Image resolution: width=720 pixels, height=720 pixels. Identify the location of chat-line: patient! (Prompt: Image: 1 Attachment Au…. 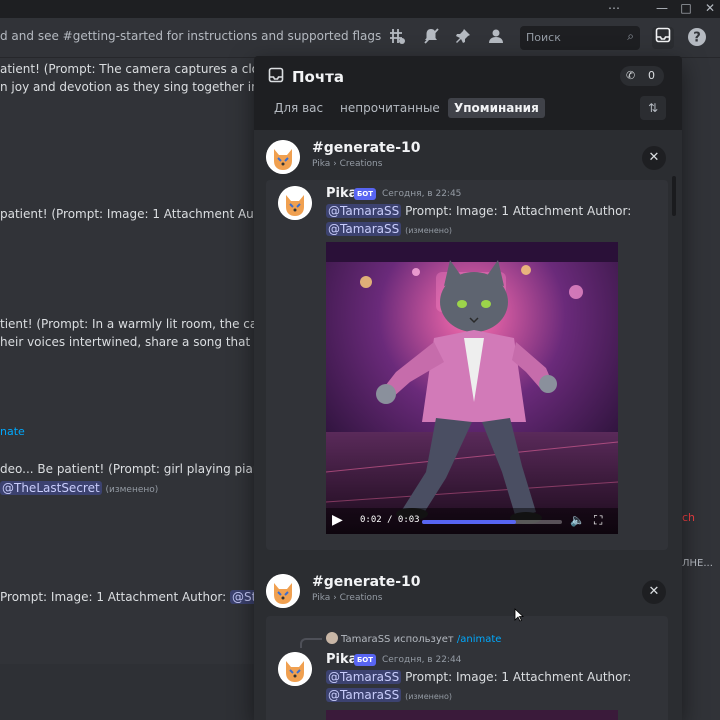
(133, 214).